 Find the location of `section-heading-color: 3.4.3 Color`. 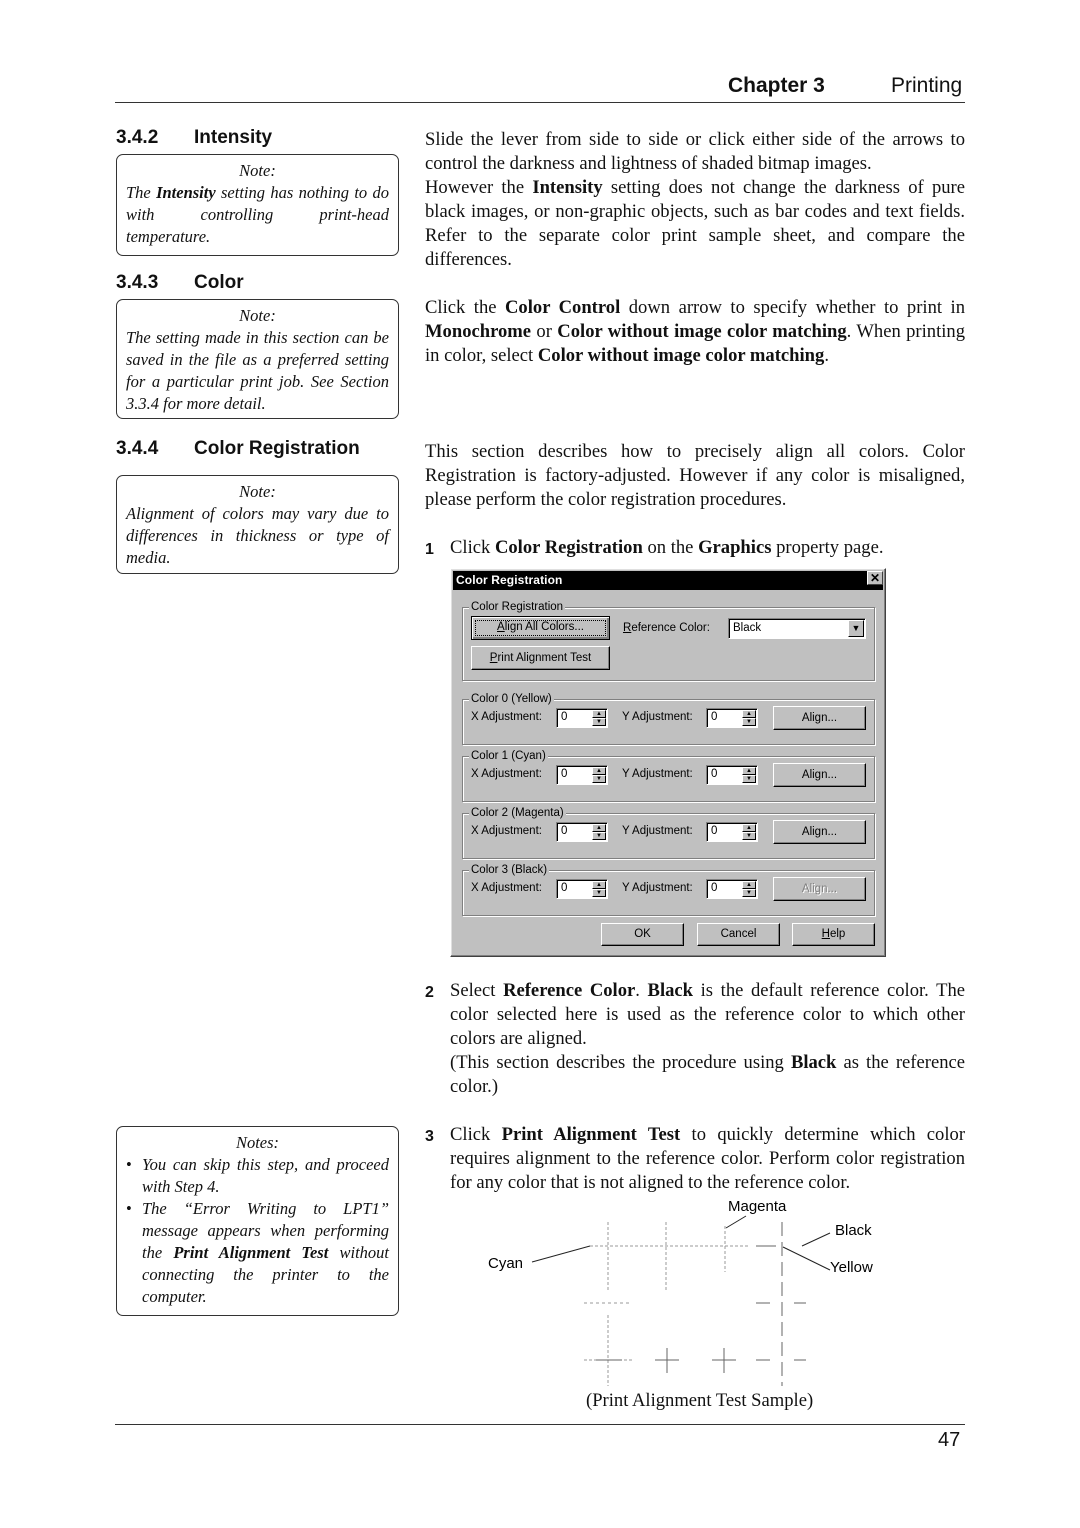

section-heading-color: 3.4.3 Color is located at coordinates (180, 283).